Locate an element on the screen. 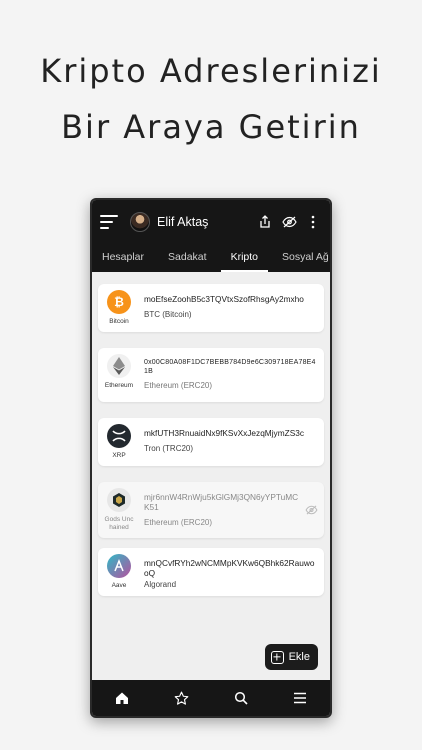 Image resolution: width=422 pixels, height=750 pixels. coin-label: Aave is located at coordinates (119, 585).